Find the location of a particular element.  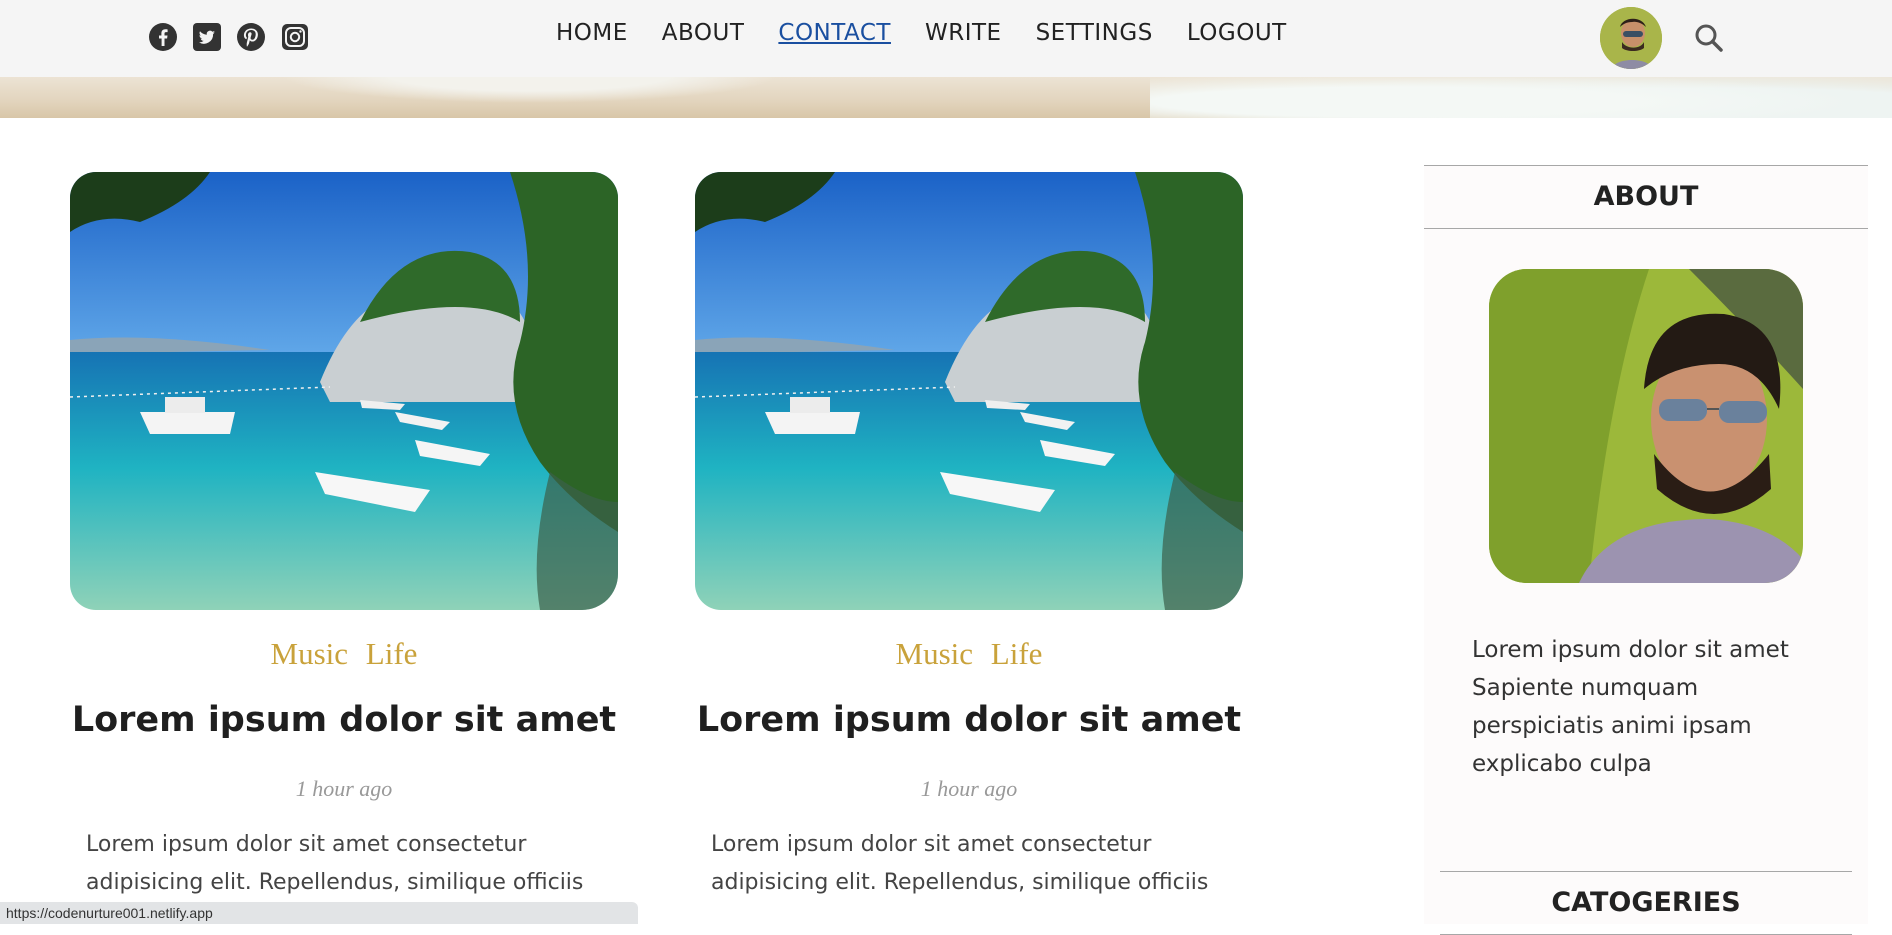

nav-write: WRITE is located at coordinates (963, 33).